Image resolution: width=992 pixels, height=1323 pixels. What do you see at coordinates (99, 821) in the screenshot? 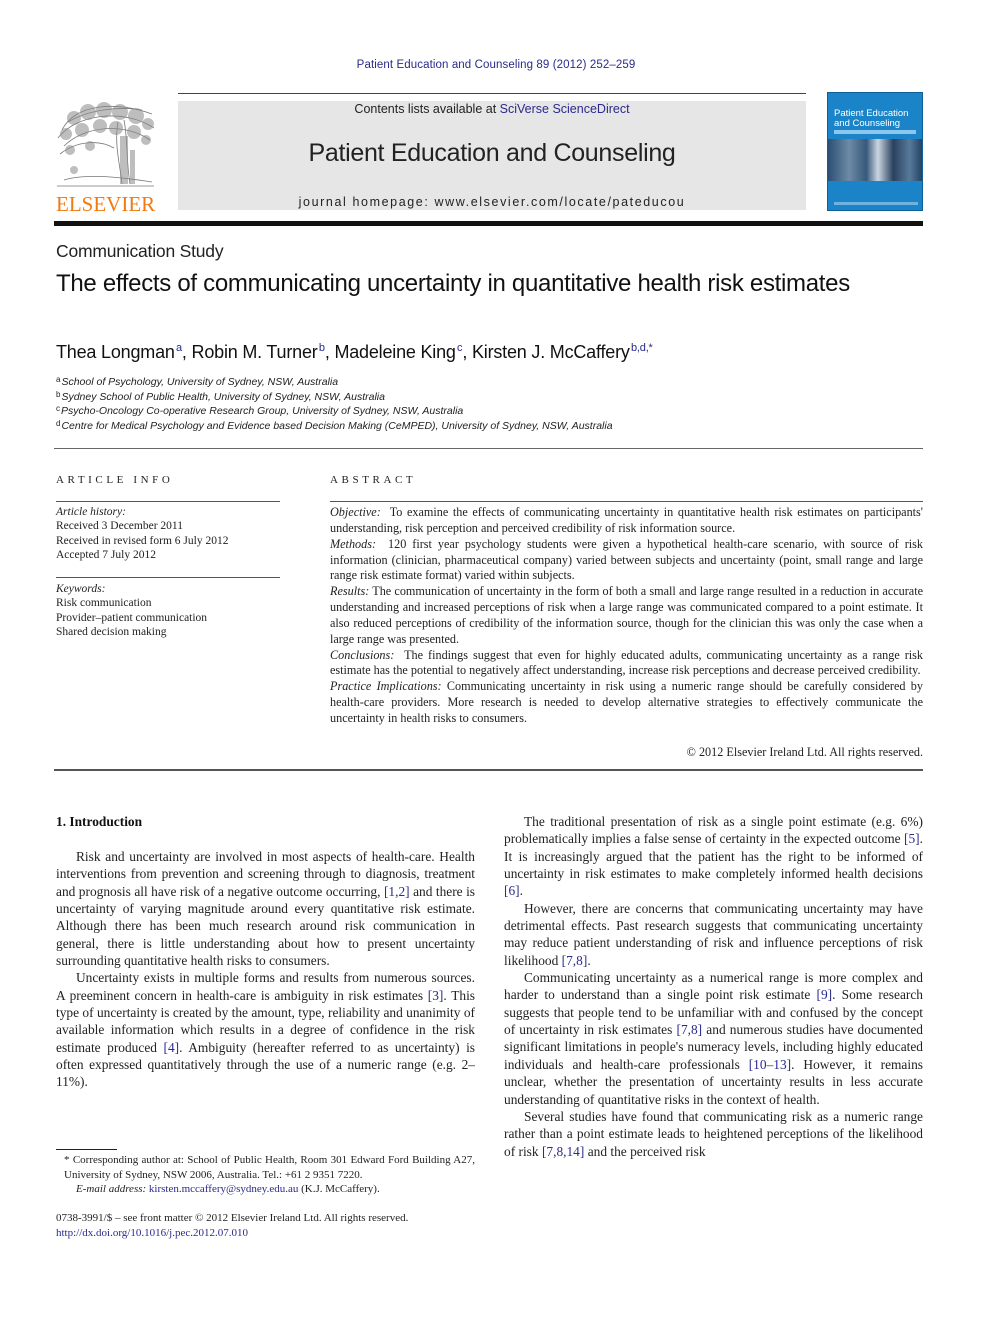
I see `section-heading-introduction: 1. Introduction` at bounding box center [99, 821].